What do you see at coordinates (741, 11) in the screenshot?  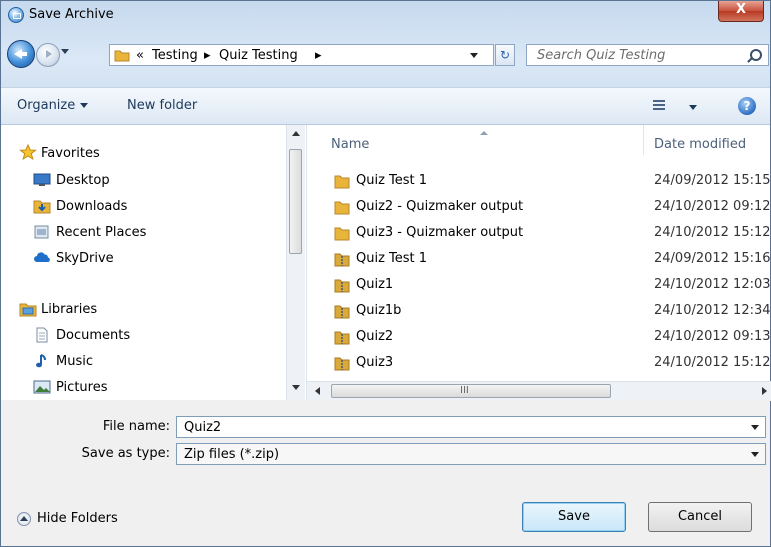 I see `close-button: X` at bounding box center [741, 11].